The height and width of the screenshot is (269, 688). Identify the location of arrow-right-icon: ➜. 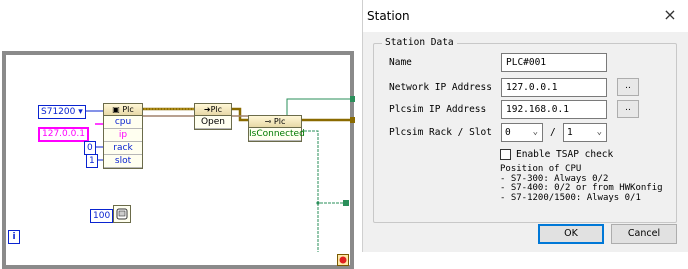
(207, 109).